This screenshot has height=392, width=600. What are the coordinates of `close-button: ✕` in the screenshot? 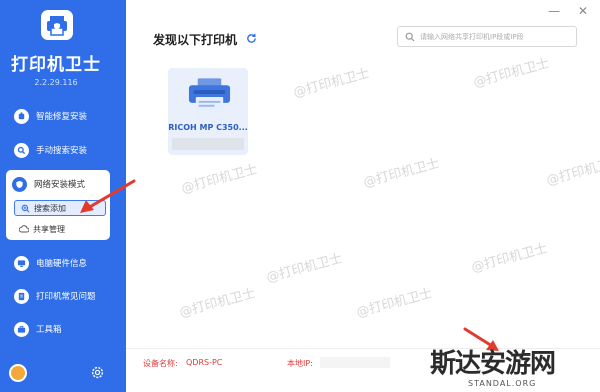 It's located at (583, 11).